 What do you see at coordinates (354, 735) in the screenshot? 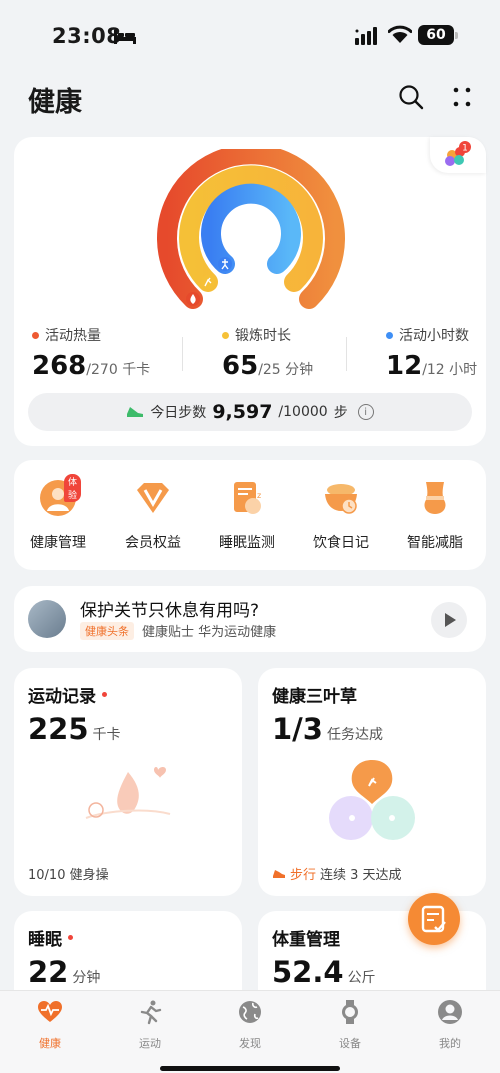
I see `clover-unit: 任务达成` at bounding box center [354, 735].